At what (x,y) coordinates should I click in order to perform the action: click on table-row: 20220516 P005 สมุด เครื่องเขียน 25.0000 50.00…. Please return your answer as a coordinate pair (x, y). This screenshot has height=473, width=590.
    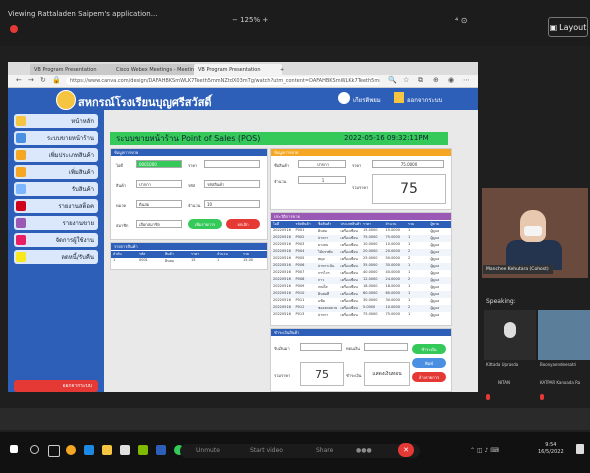
    Looking at the image, I should click on (361, 259).